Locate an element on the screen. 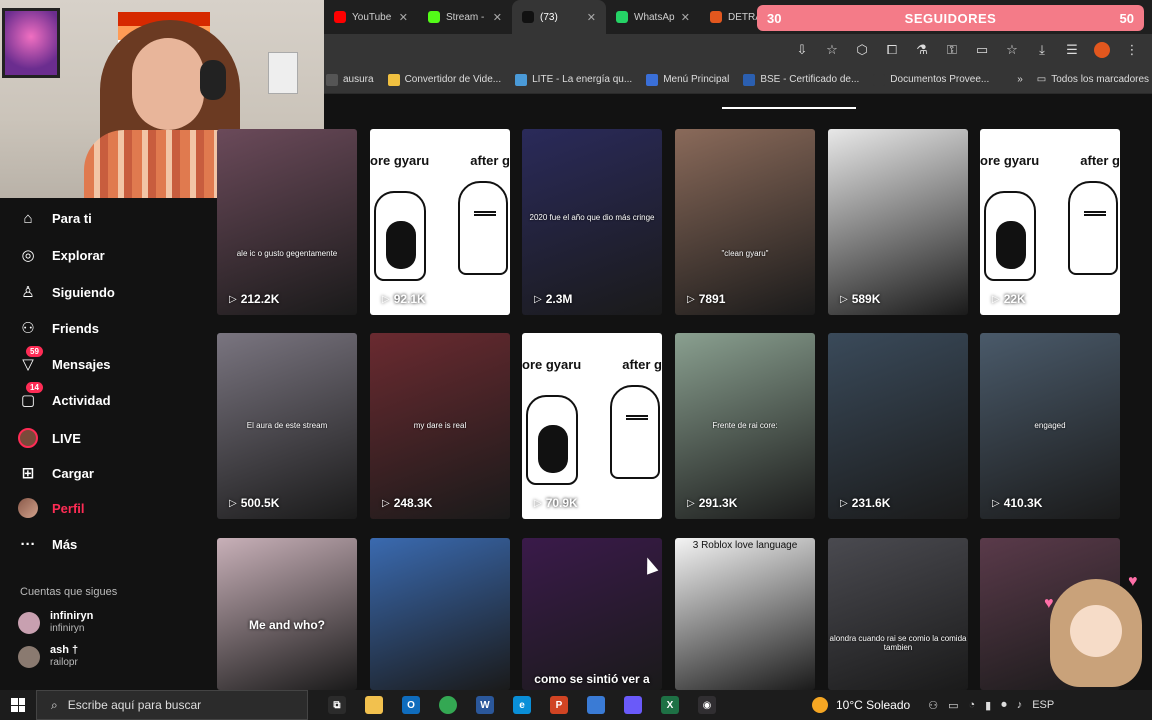 This screenshot has width=1152, height=720. word-icon: W is located at coordinates (485, 705).